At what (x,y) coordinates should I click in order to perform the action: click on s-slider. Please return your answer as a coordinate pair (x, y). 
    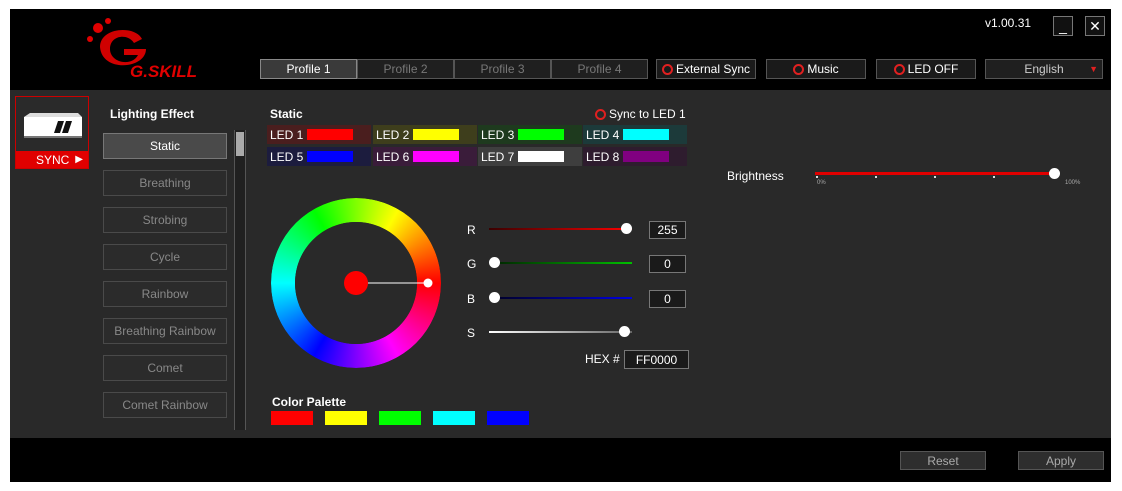
    Looking at the image, I should click on (560, 332).